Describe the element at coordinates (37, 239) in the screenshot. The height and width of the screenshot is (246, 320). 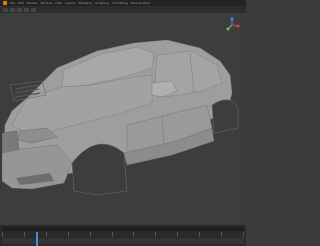
I see `playhead-marker` at that location.